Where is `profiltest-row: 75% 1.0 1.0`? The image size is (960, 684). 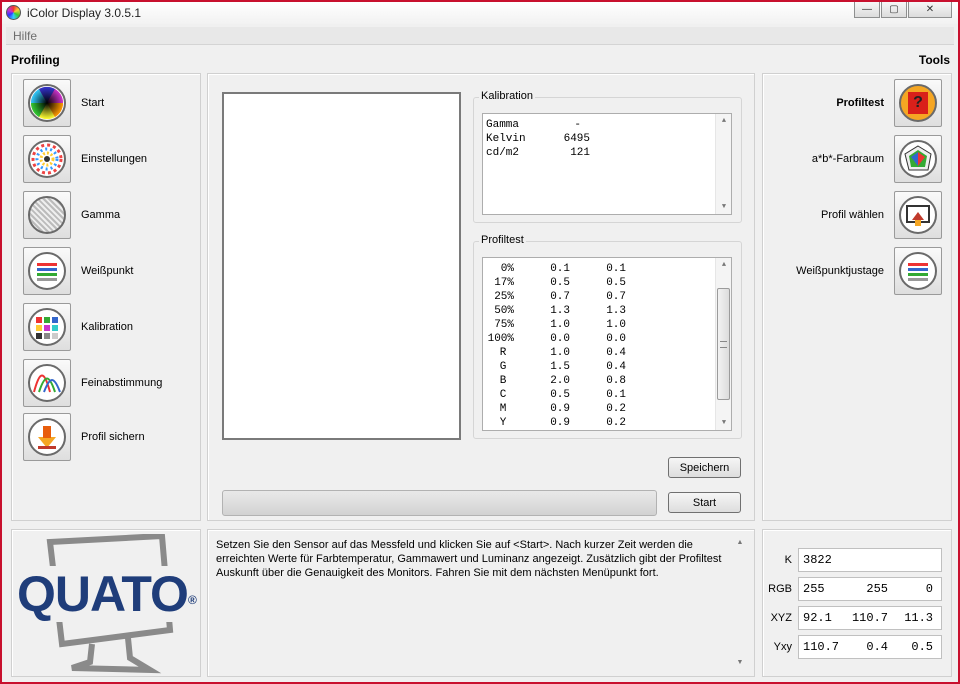 profiltest-row: 75% 1.0 1.0 is located at coordinates (560, 325).